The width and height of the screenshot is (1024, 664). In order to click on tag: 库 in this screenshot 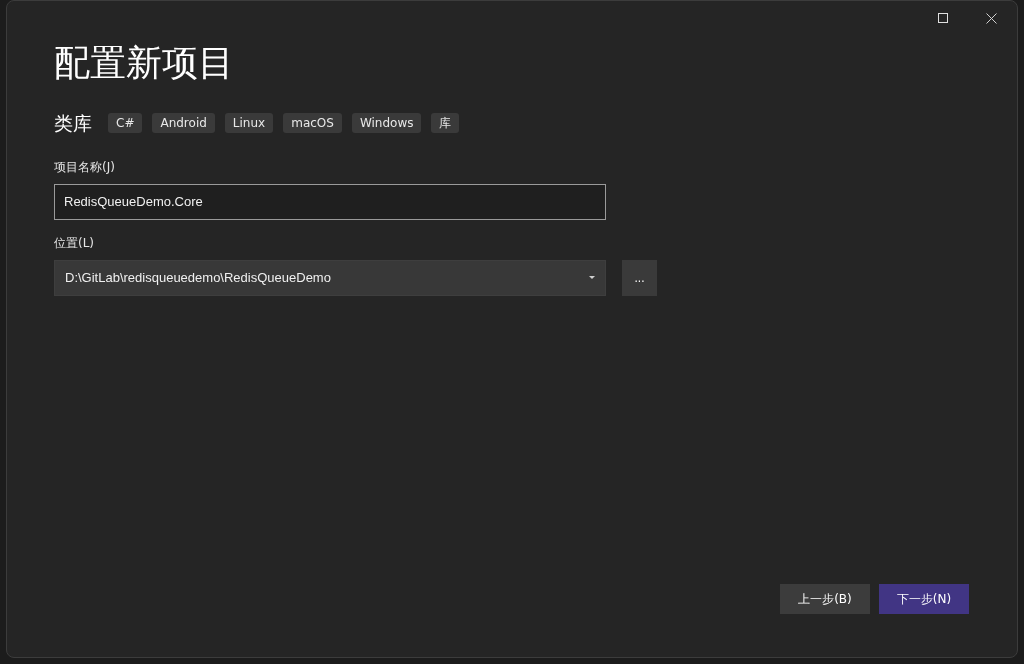, I will do `click(445, 123)`.